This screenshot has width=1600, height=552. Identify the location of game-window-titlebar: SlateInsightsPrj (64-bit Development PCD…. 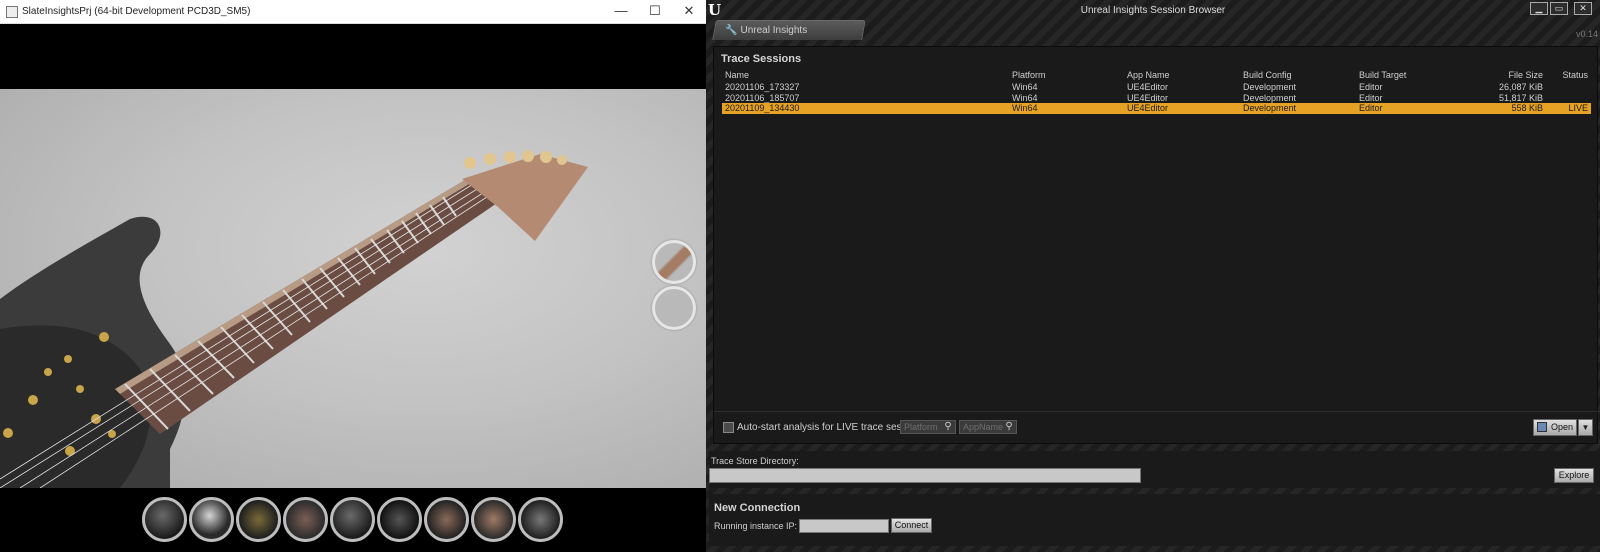
(353, 12).